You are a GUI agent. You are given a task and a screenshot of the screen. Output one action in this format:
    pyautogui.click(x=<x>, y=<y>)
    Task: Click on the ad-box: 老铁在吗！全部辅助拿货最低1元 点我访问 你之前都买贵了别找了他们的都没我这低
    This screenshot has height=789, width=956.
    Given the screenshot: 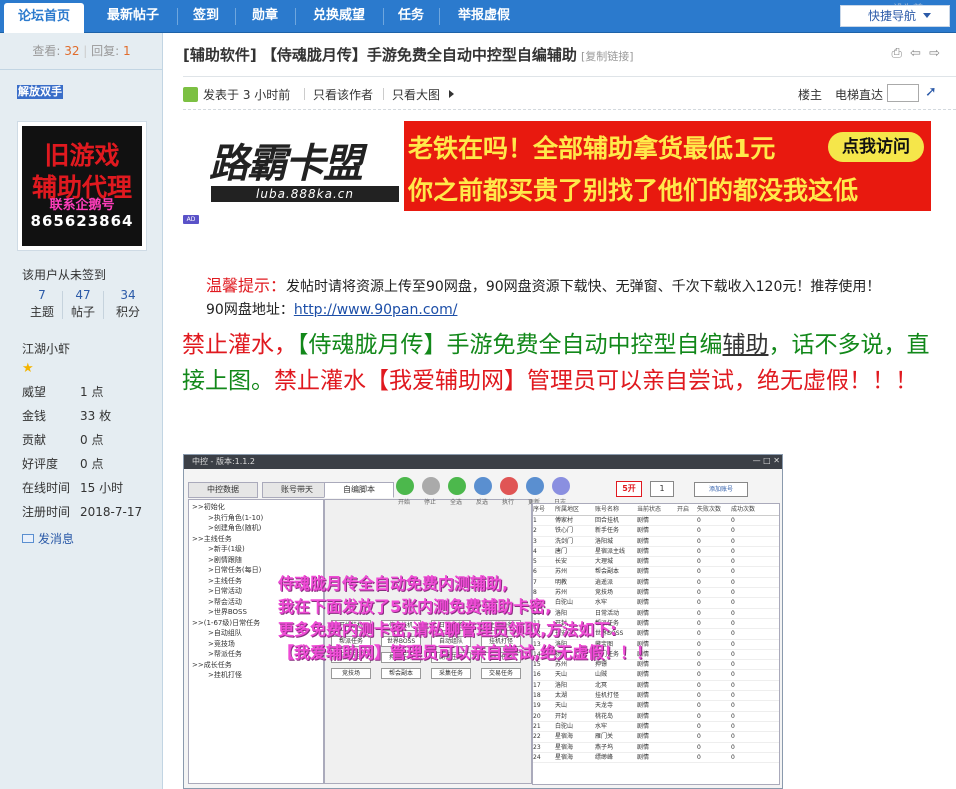 What is the action you would take?
    pyautogui.click(x=667, y=166)
    